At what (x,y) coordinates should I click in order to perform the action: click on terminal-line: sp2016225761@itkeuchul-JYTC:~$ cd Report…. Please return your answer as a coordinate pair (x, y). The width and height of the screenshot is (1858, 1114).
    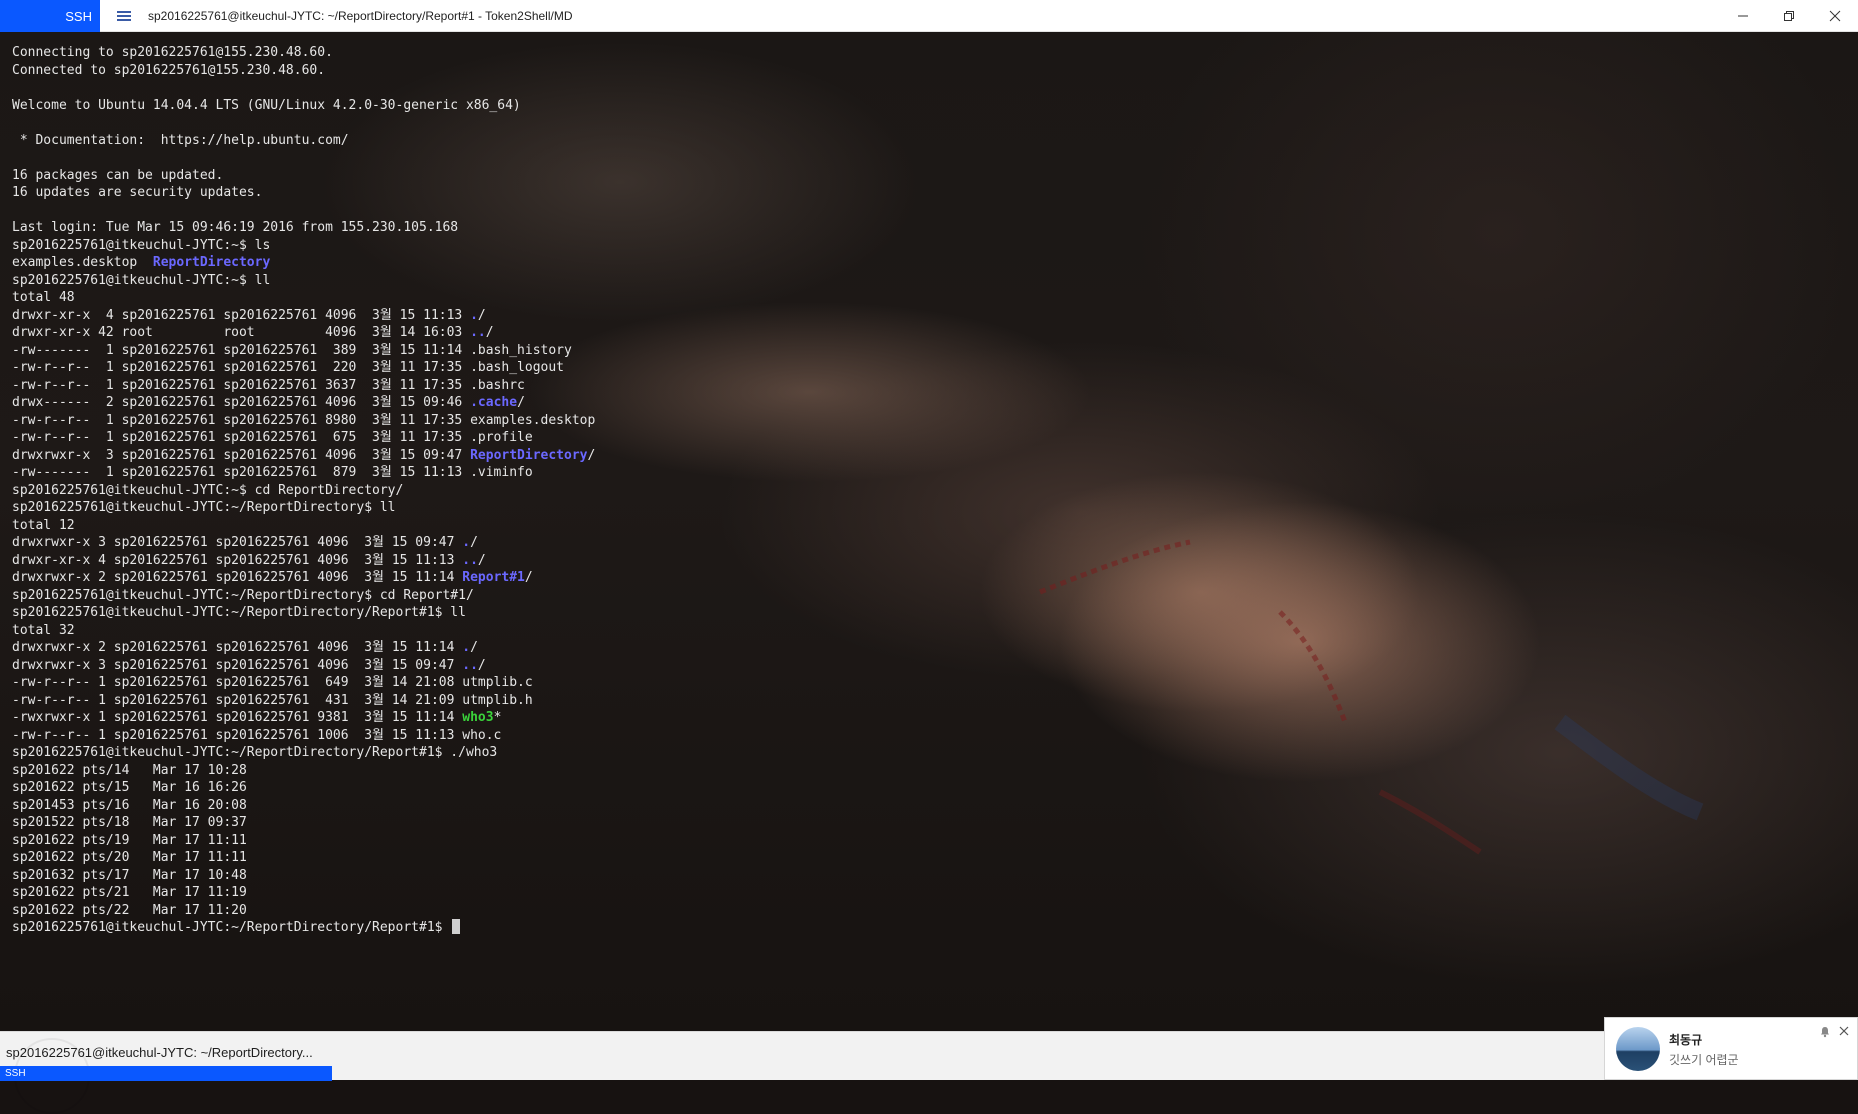
    Looking at the image, I should click on (303, 491).